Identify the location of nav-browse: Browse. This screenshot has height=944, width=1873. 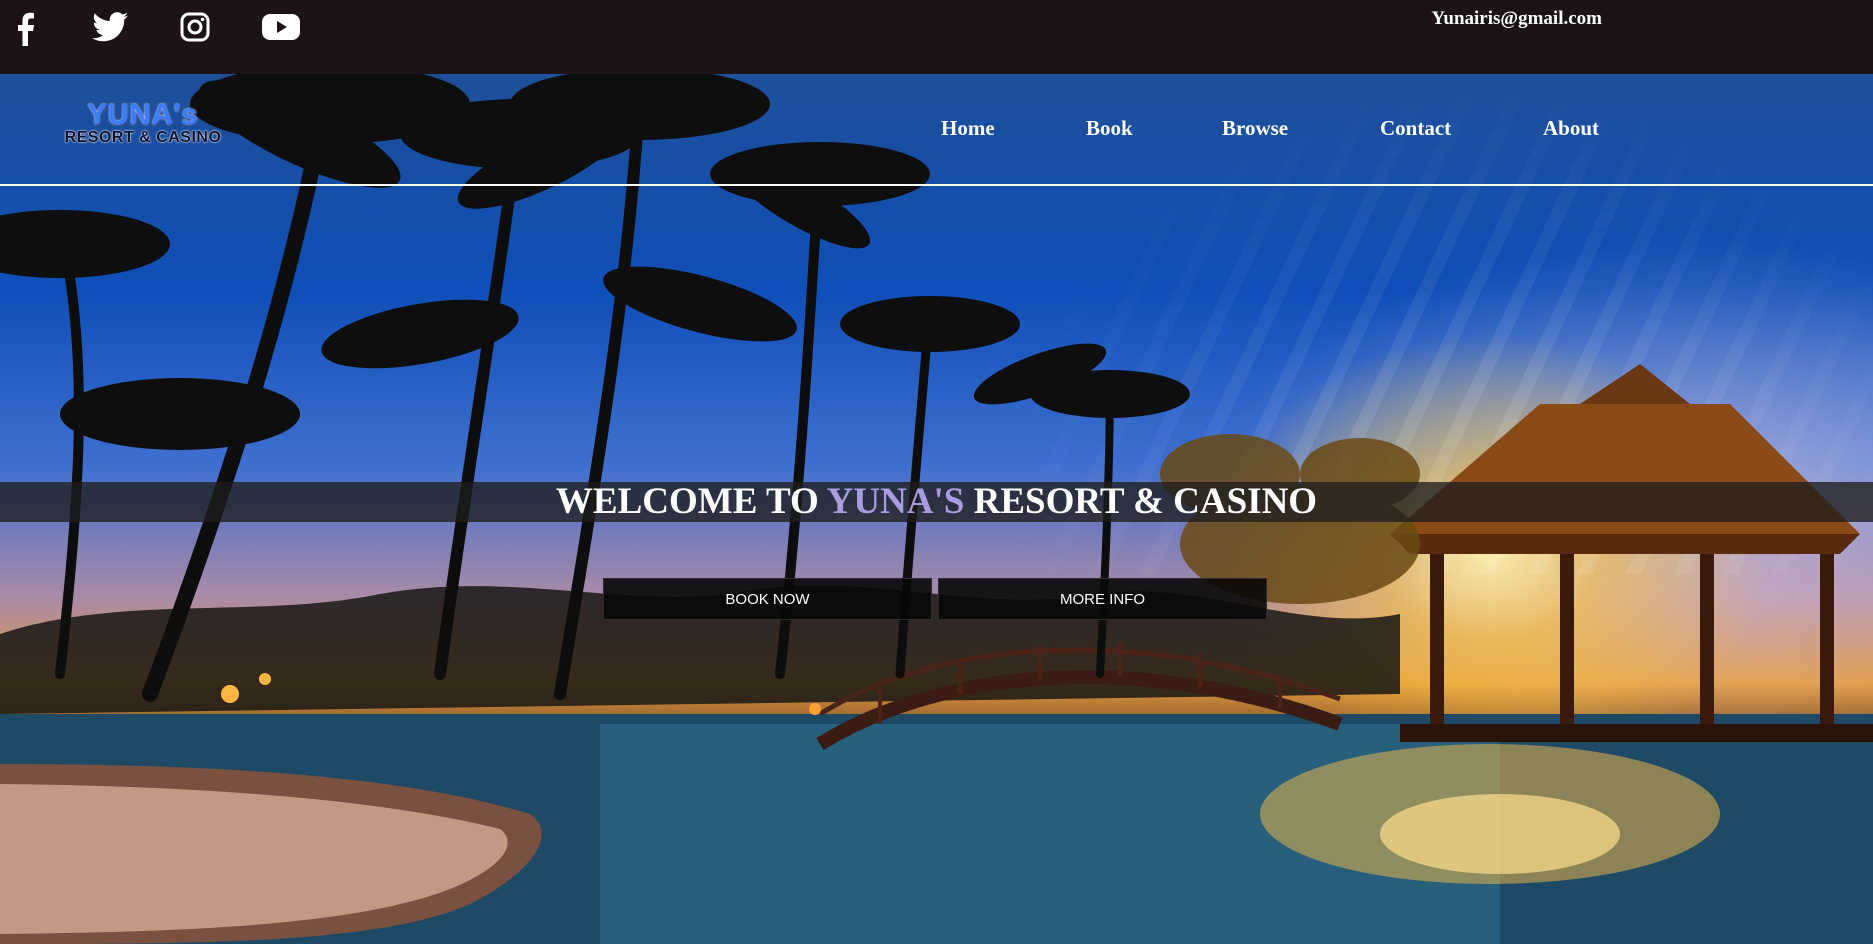
(1255, 128).